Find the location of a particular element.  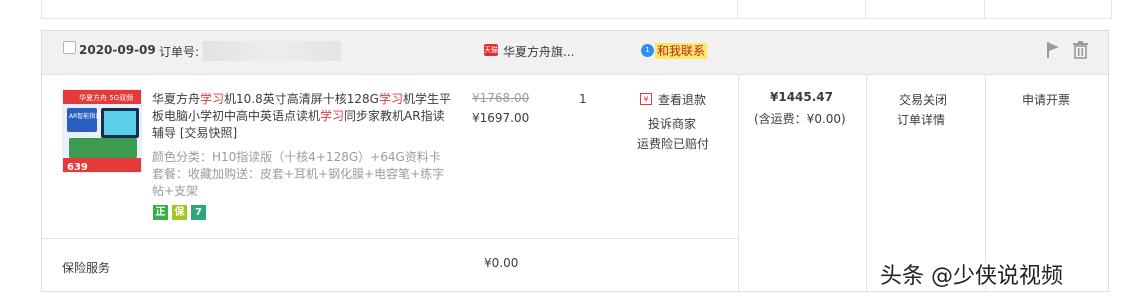

flag-icon is located at coordinates (1053, 50).